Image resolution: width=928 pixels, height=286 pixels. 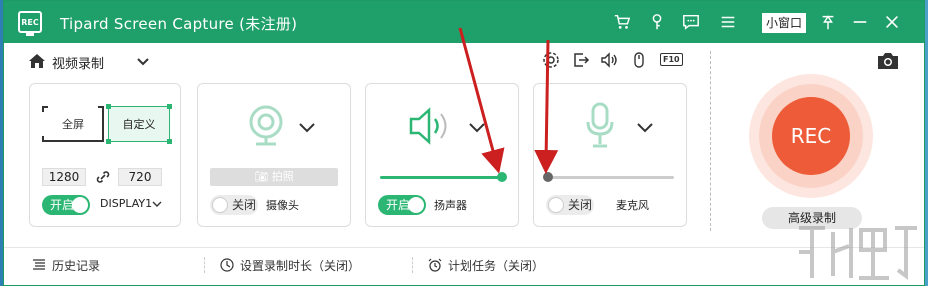 What do you see at coordinates (892, 22) in the screenshot?
I see `close-icon` at bounding box center [892, 22].